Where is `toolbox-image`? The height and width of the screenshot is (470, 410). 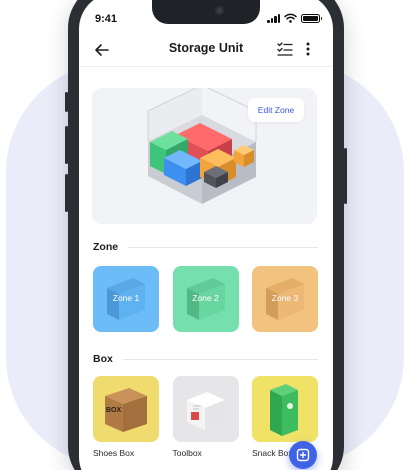
toolbox-image is located at coordinates (205, 409).